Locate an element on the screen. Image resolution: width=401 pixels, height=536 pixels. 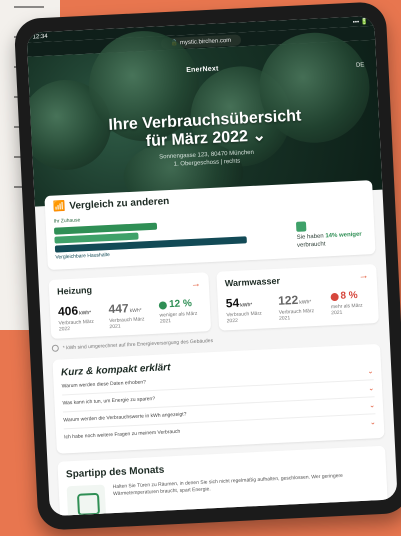
pct-caption: mehr als März 2021 is located at coordinates (346, 309).